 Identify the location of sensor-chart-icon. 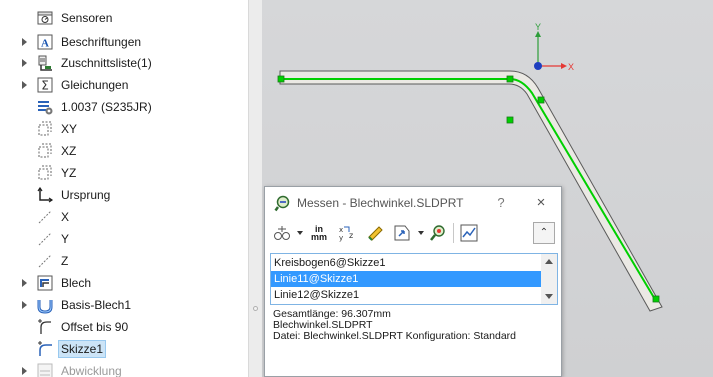
(469, 233).